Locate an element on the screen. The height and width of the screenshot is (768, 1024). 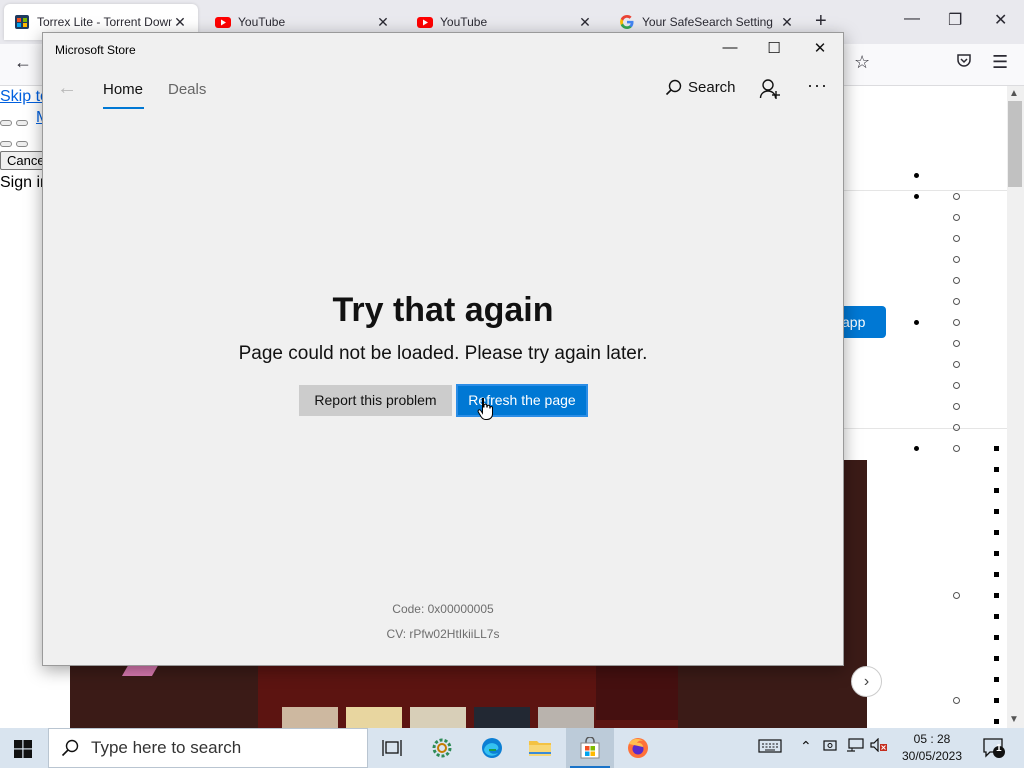
bookmark-star-icon: ☆ is located at coordinates (862, 62).